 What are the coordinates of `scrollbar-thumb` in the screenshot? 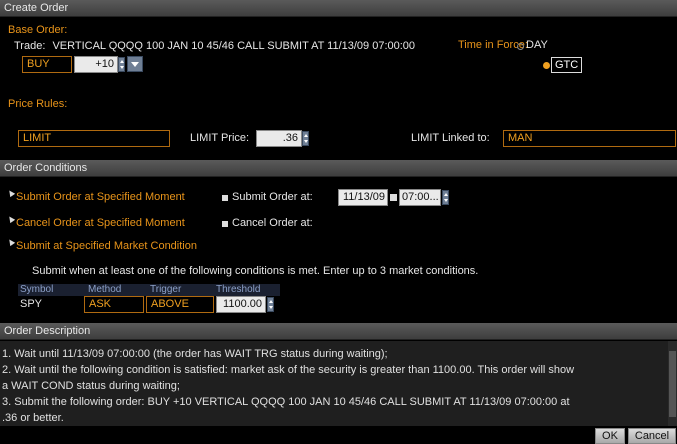 It's located at (672, 384).